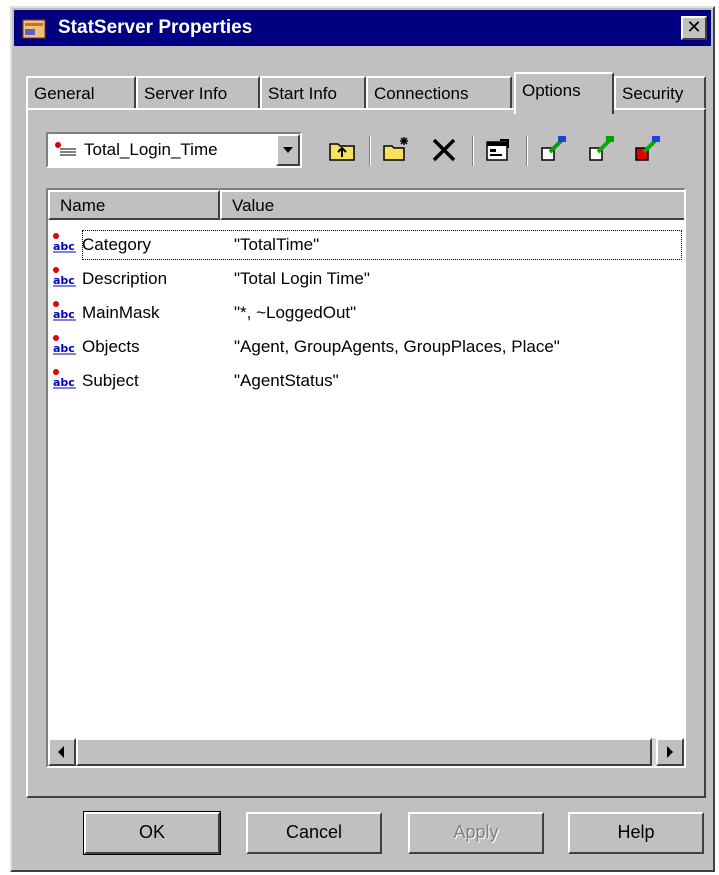 This screenshot has width=719, height=875. What do you see at coordinates (396, 150) in the screenshot?
I see `new-option-icon` at bounding box center [396, 150].